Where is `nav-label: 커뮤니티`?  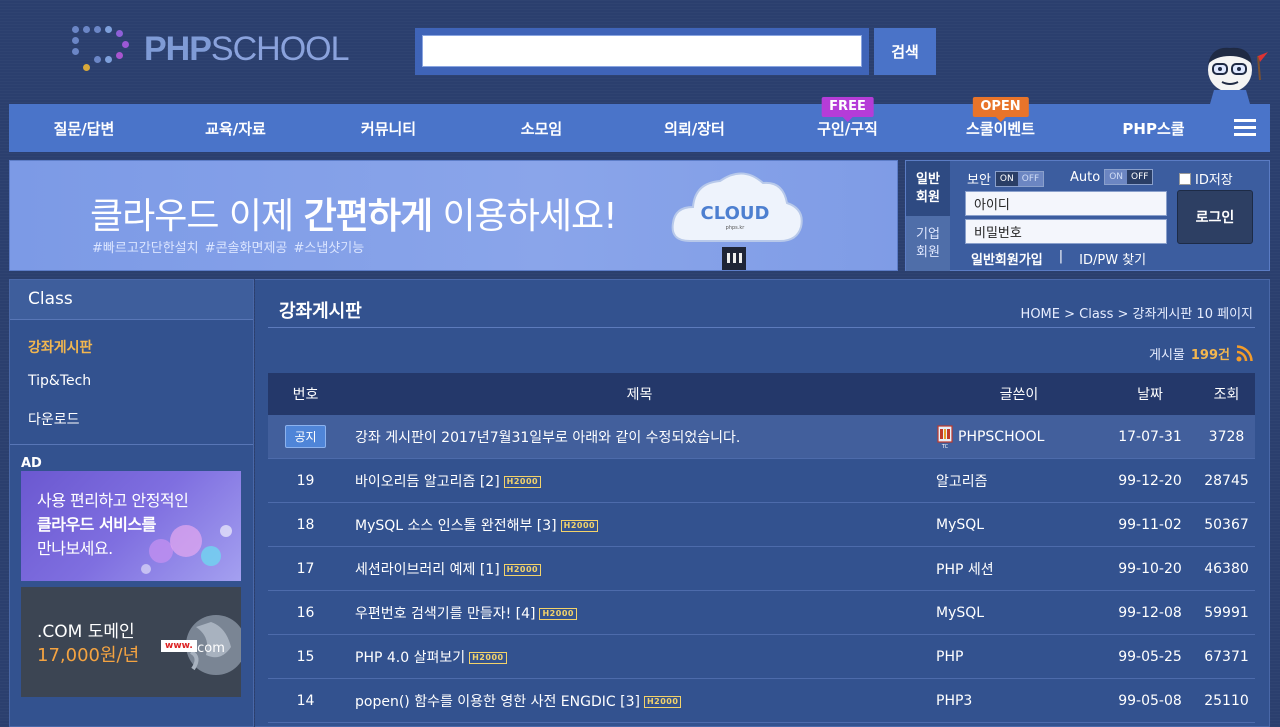
nav-label: 커뮤니티 is located at coordinates (388, 128).